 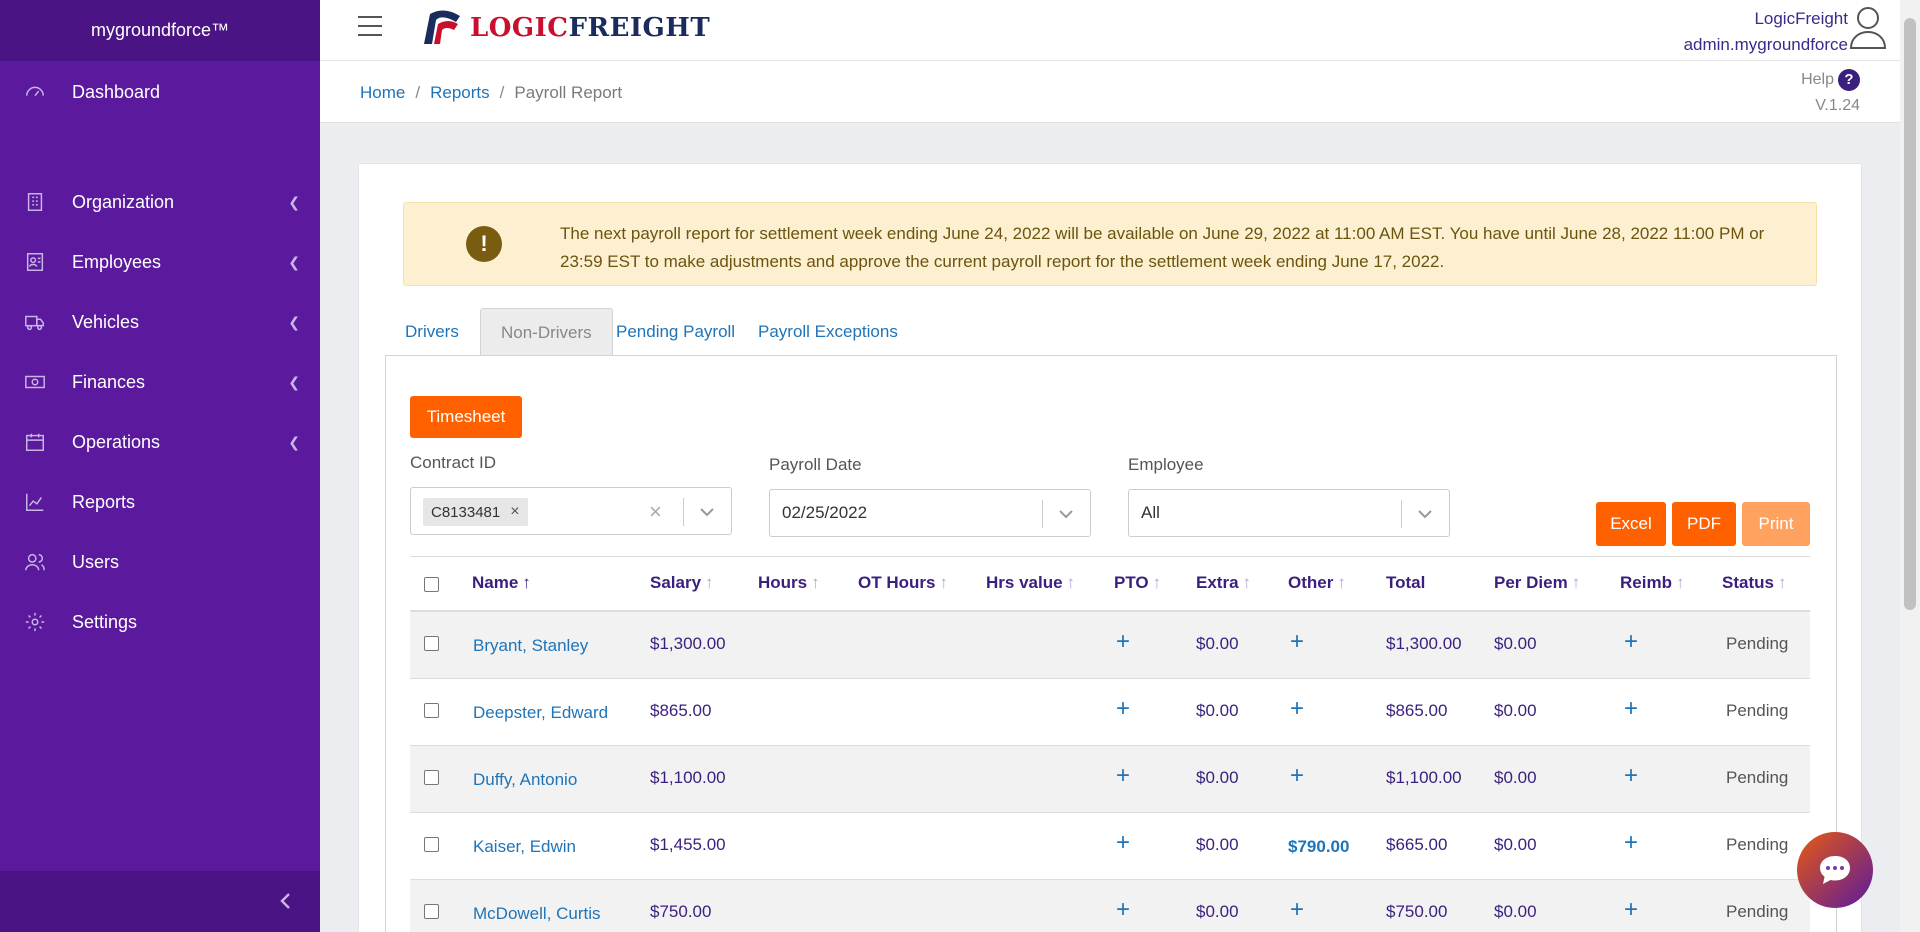 I want to click on chevron-left-icon: ❮, so click(x=294, y=261).